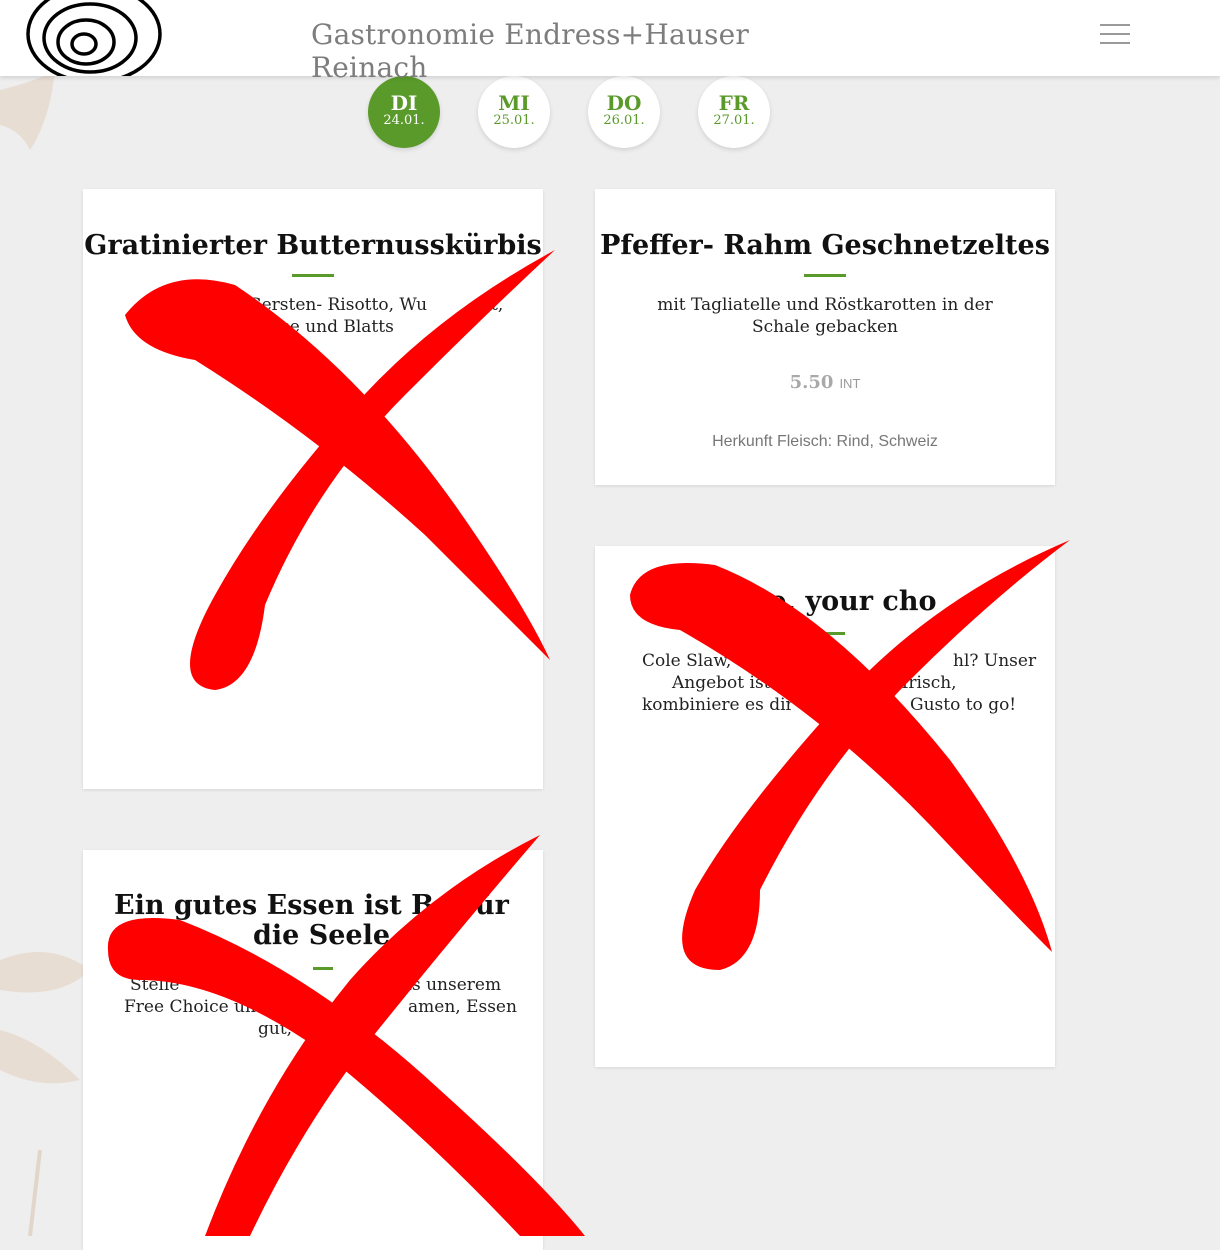  What do you see at coordinates (1115, 35) in the screenshot?
I see `hamburger-menu-button` at bounding box center [1115, 35].